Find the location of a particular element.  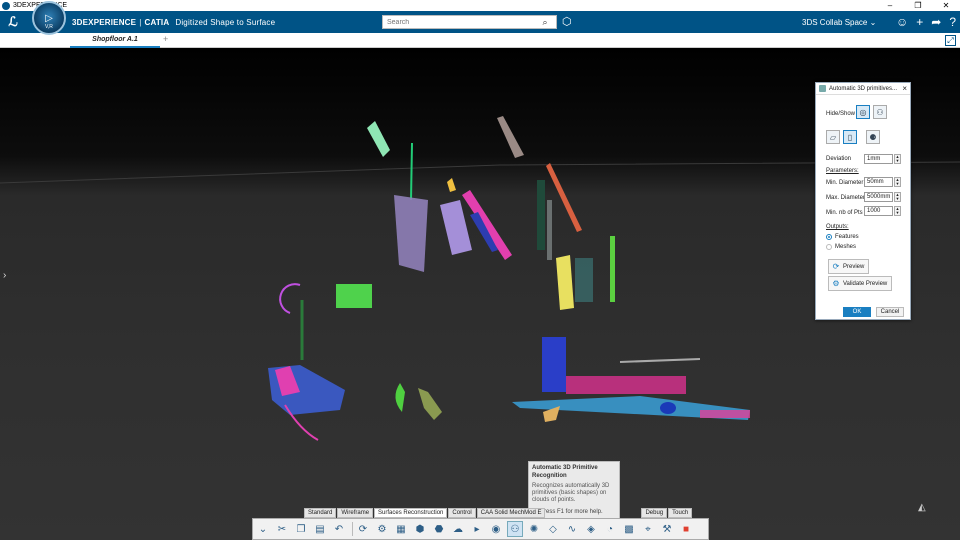

min-pts-label: Min. nb of Pts is located at coordinates (844, 213).